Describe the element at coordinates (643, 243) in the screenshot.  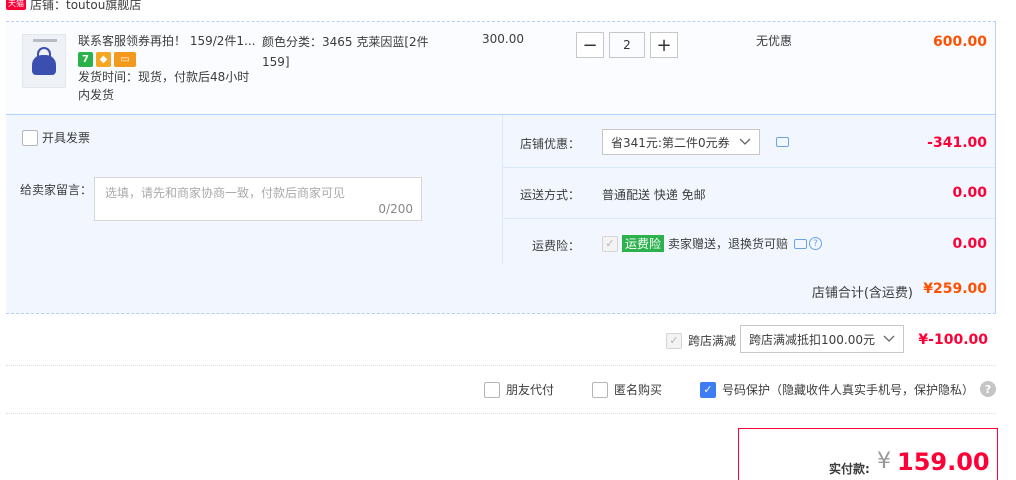
I see `insurance-tag: 运费险` at that location.